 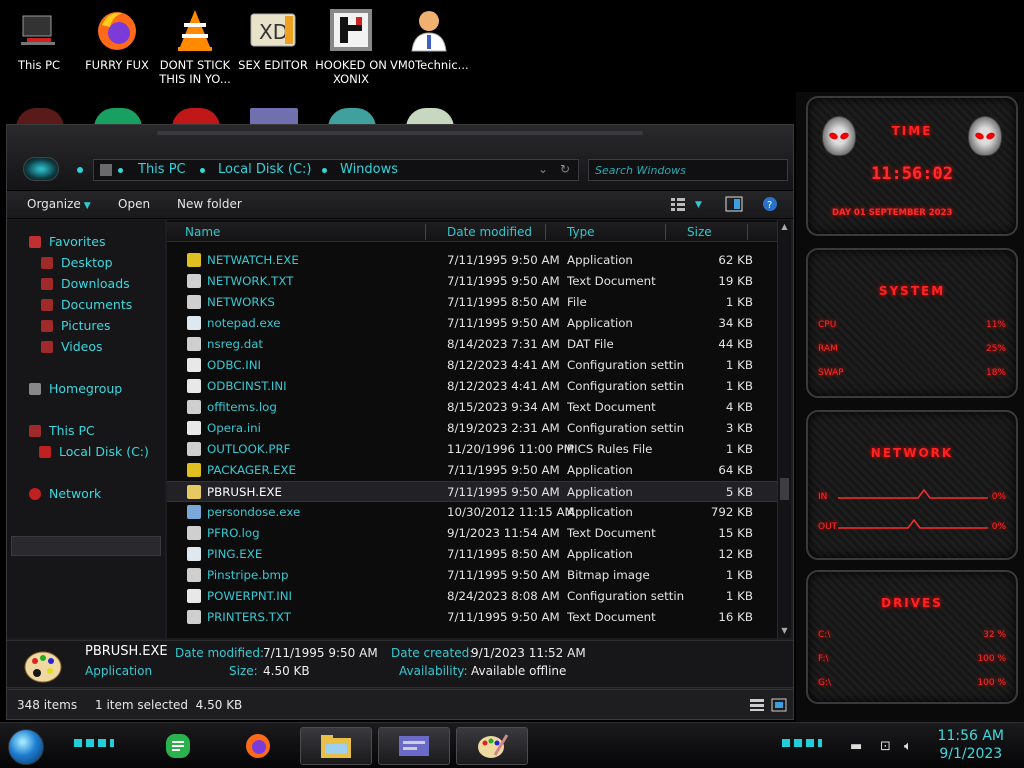 I want to click on large-icons-view-icon, so click(x=779, y=705).